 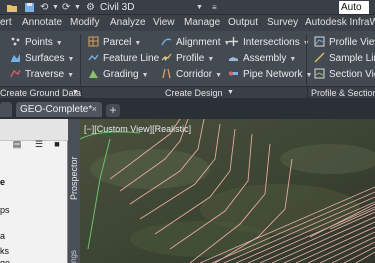 I want to click on start-tab, so click(x=6, y=109).